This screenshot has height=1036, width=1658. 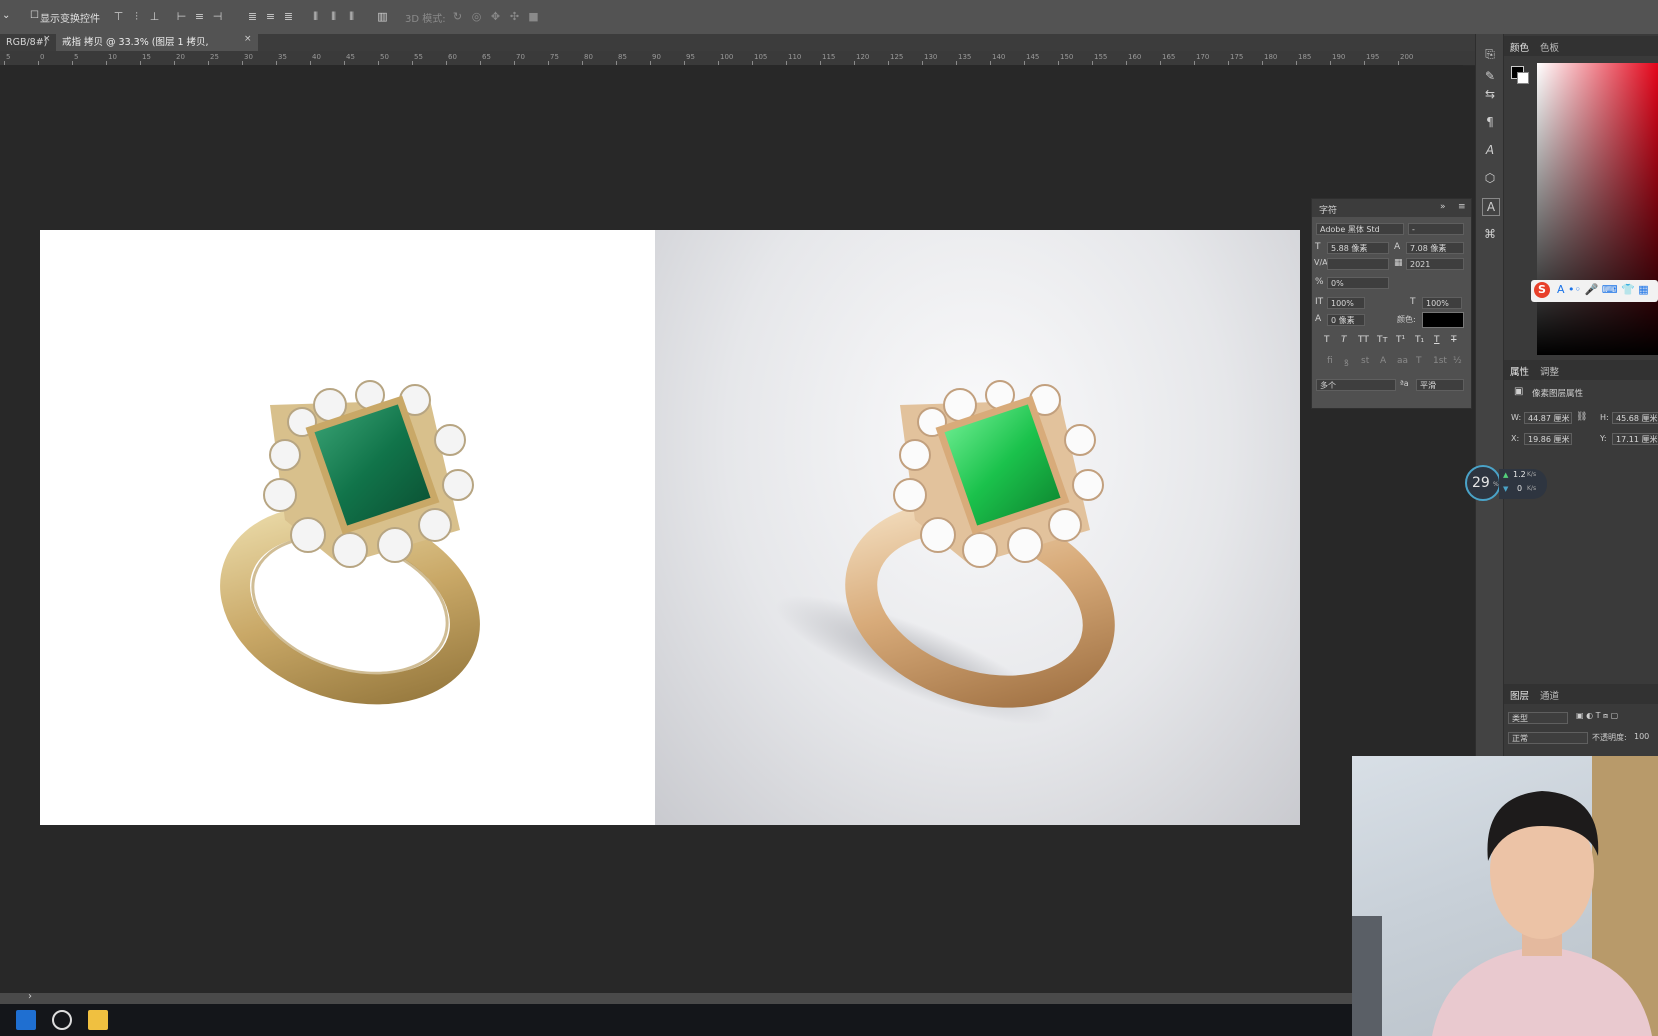 I want to click on distribute-left-icon: ⫴, so click(x=315, y=16).